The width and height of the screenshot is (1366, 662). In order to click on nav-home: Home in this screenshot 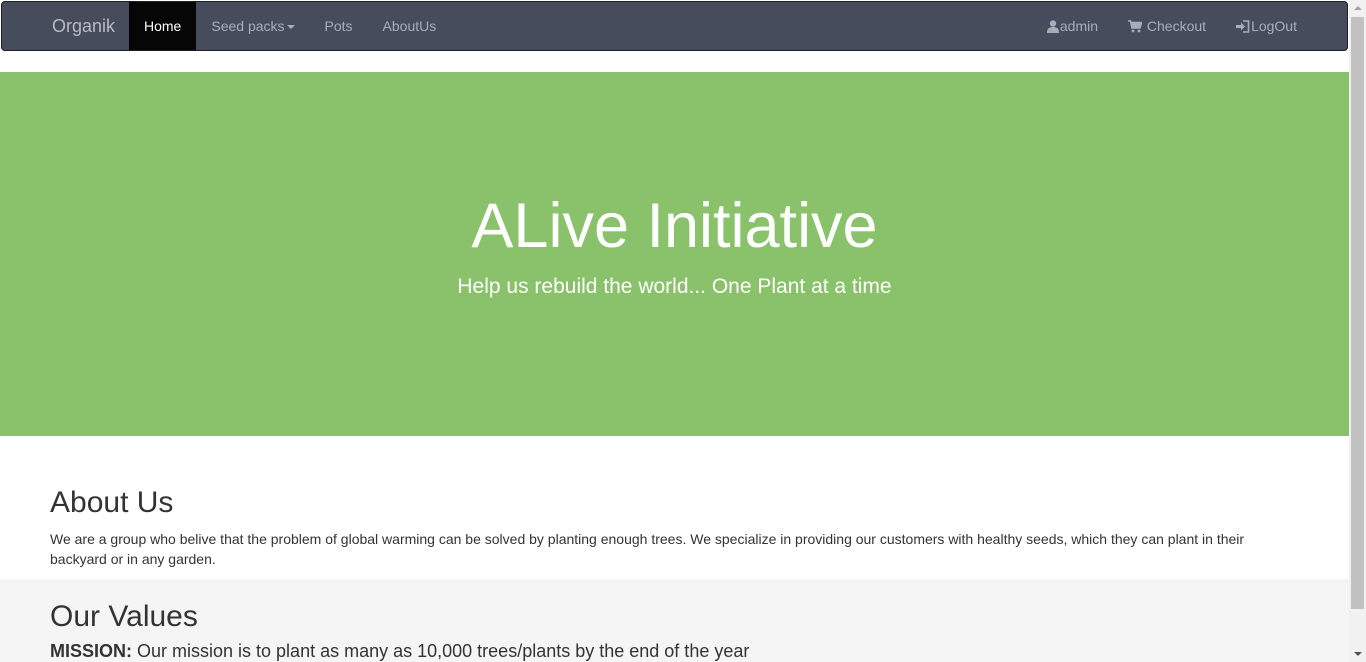, I will do `click(163, 26)`.